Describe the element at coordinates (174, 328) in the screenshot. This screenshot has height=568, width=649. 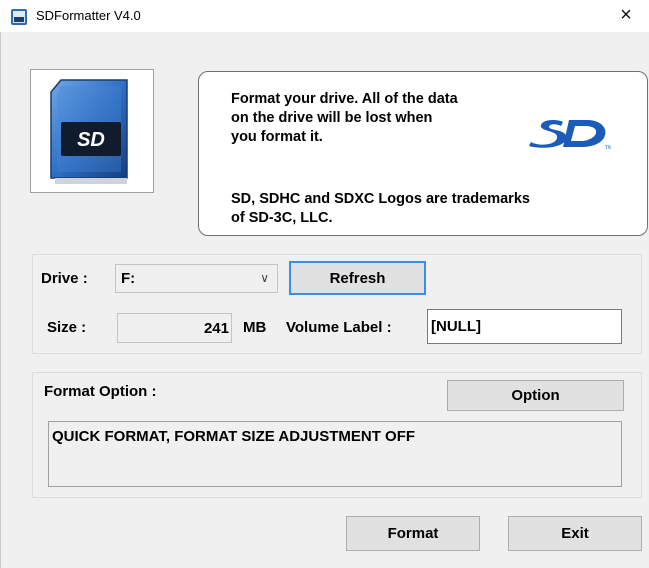
I see `size-field: 241` at that location.